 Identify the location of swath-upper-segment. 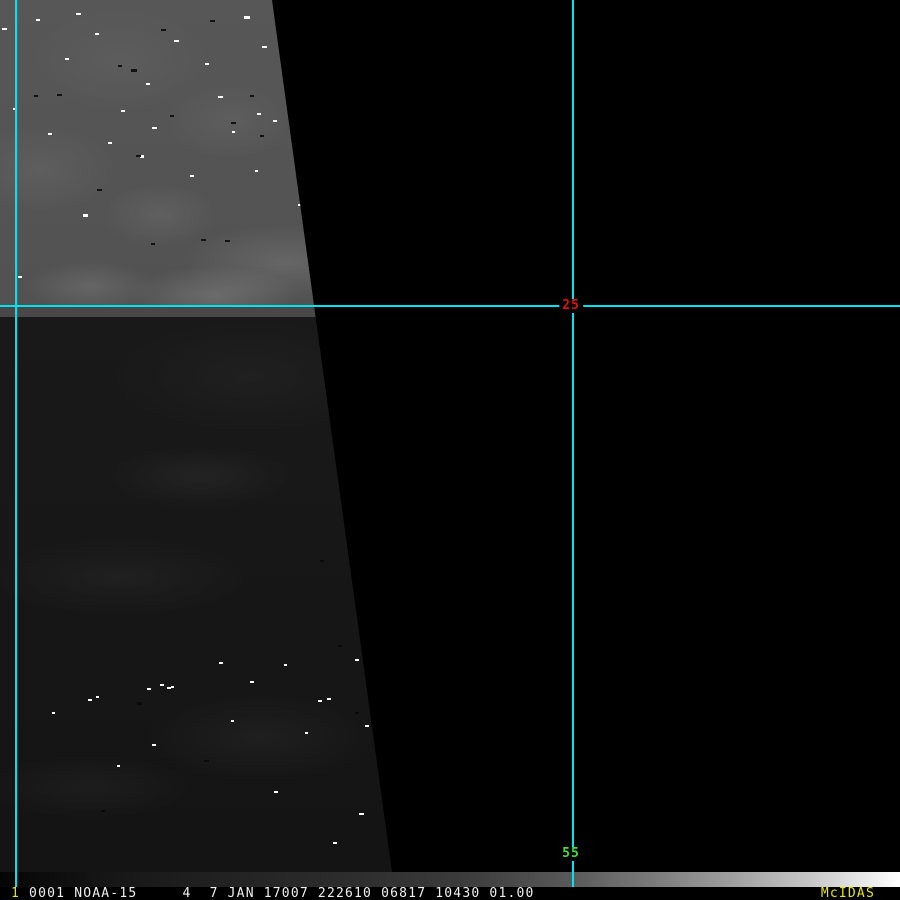
(196, 153).